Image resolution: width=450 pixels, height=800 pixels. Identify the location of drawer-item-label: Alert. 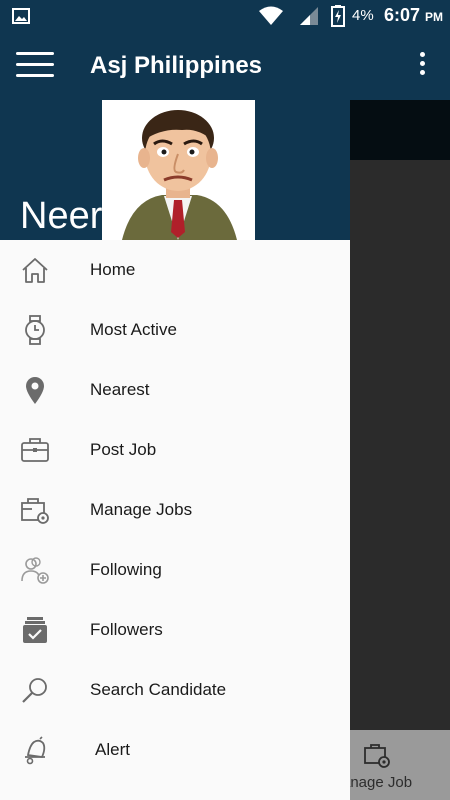
(112, 749).